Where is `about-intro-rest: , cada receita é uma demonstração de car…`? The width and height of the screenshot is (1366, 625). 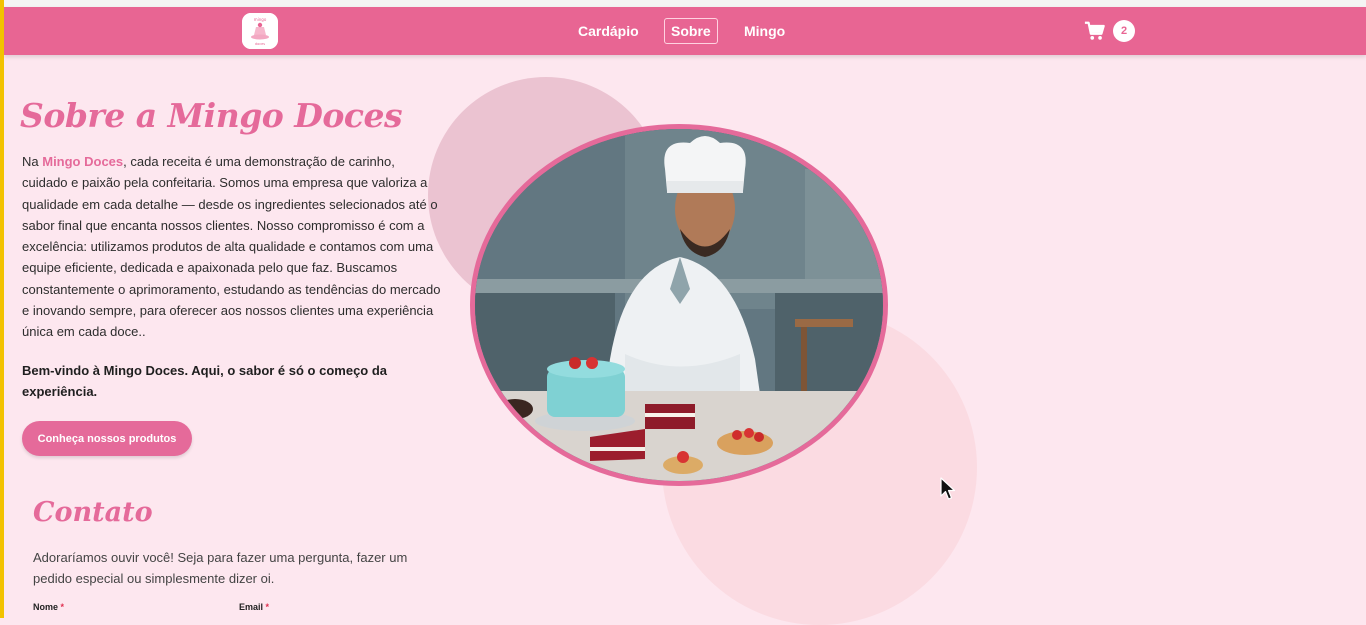 about-intro-rest: , cada receita é uma demonstração de car… is located at coordinates (231, 247).